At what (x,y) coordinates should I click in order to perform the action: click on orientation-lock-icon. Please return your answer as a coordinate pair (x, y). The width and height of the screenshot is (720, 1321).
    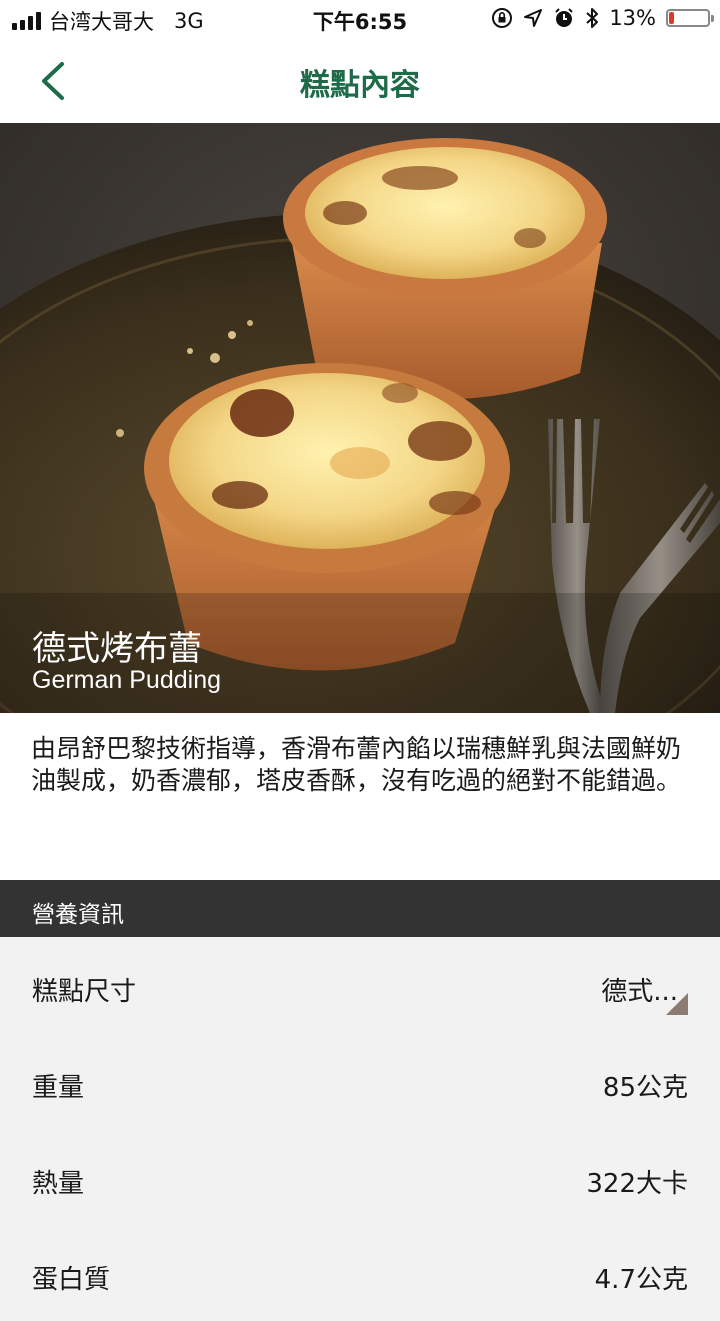
    Looking at the image, I should click on (502, 18).